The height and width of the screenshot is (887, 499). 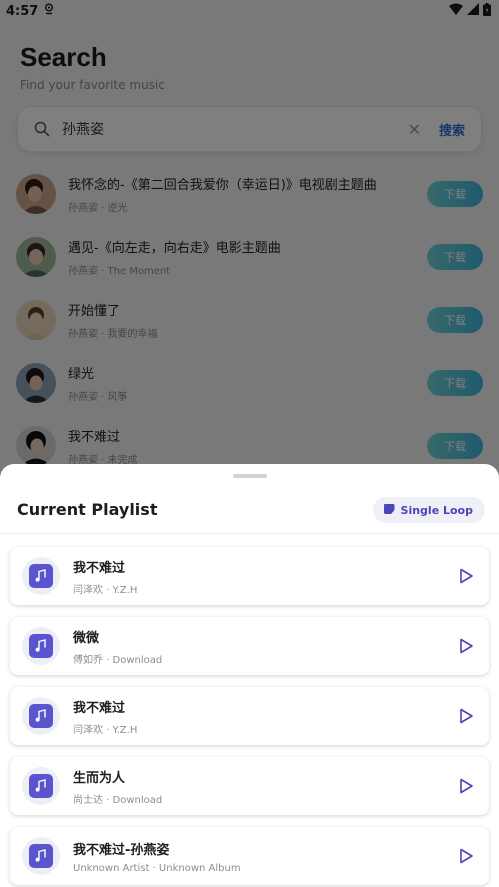 What do you see at coordinates (249, 533) in the screenshot?
I see `sheet-divider` at bounding box center [249, 533].